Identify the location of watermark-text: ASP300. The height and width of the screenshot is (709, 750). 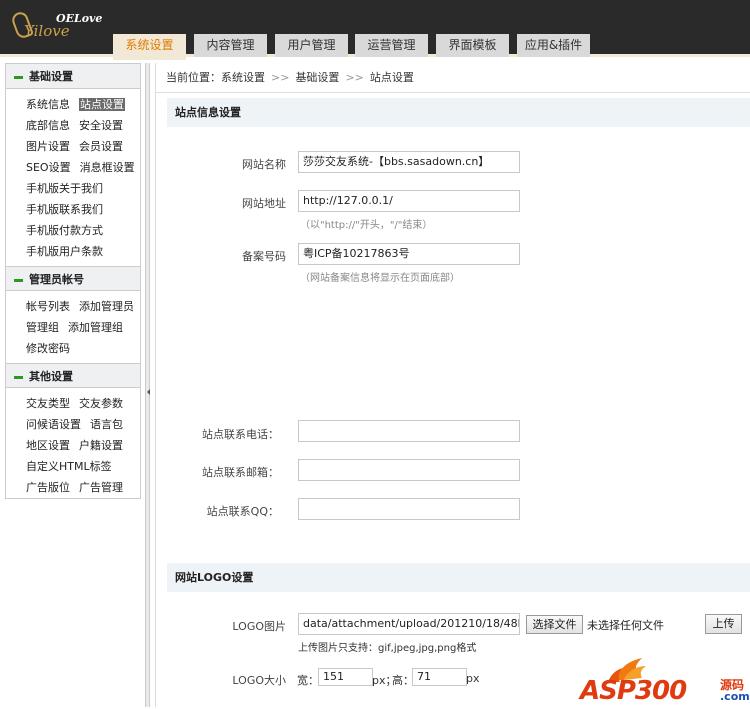
(633, 691).